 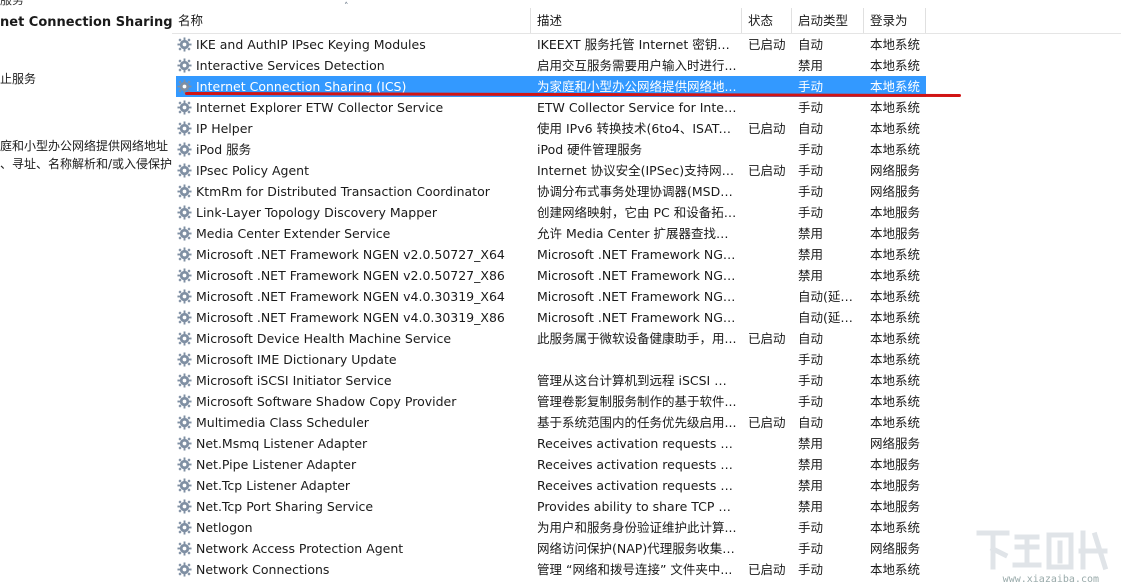 What do you see at coordinates (84, 146) in the screenshot?
I see `detail-description-line-1: 庭和小型办公网络提供网络地址` at bounding box center [84, 146].